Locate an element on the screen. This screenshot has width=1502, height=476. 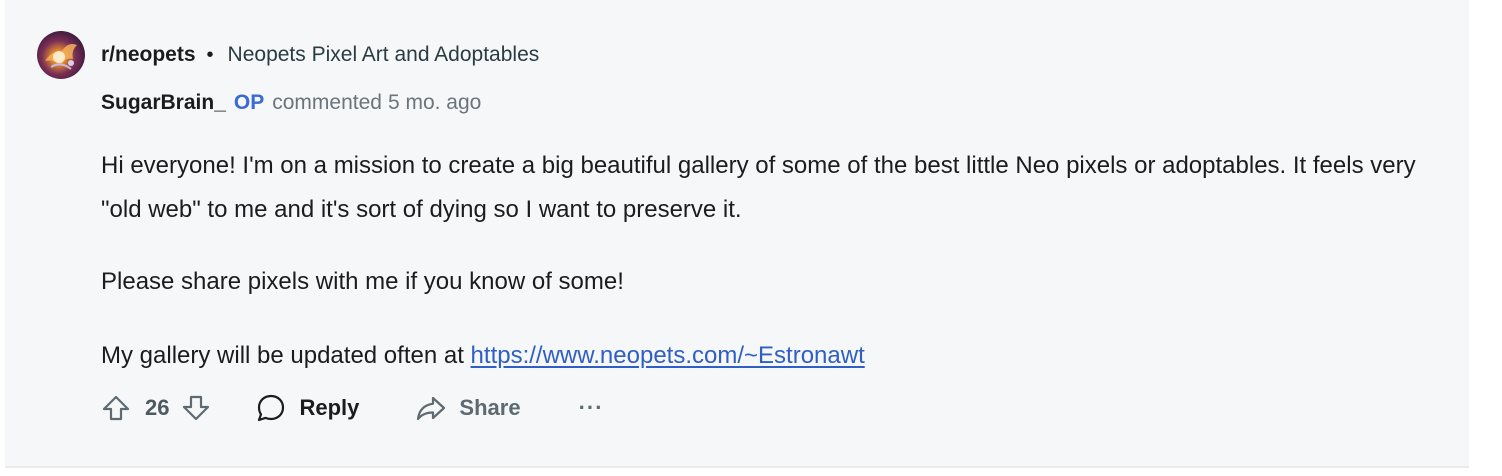
vote-score: 26 is located at coordinates (157, 407).